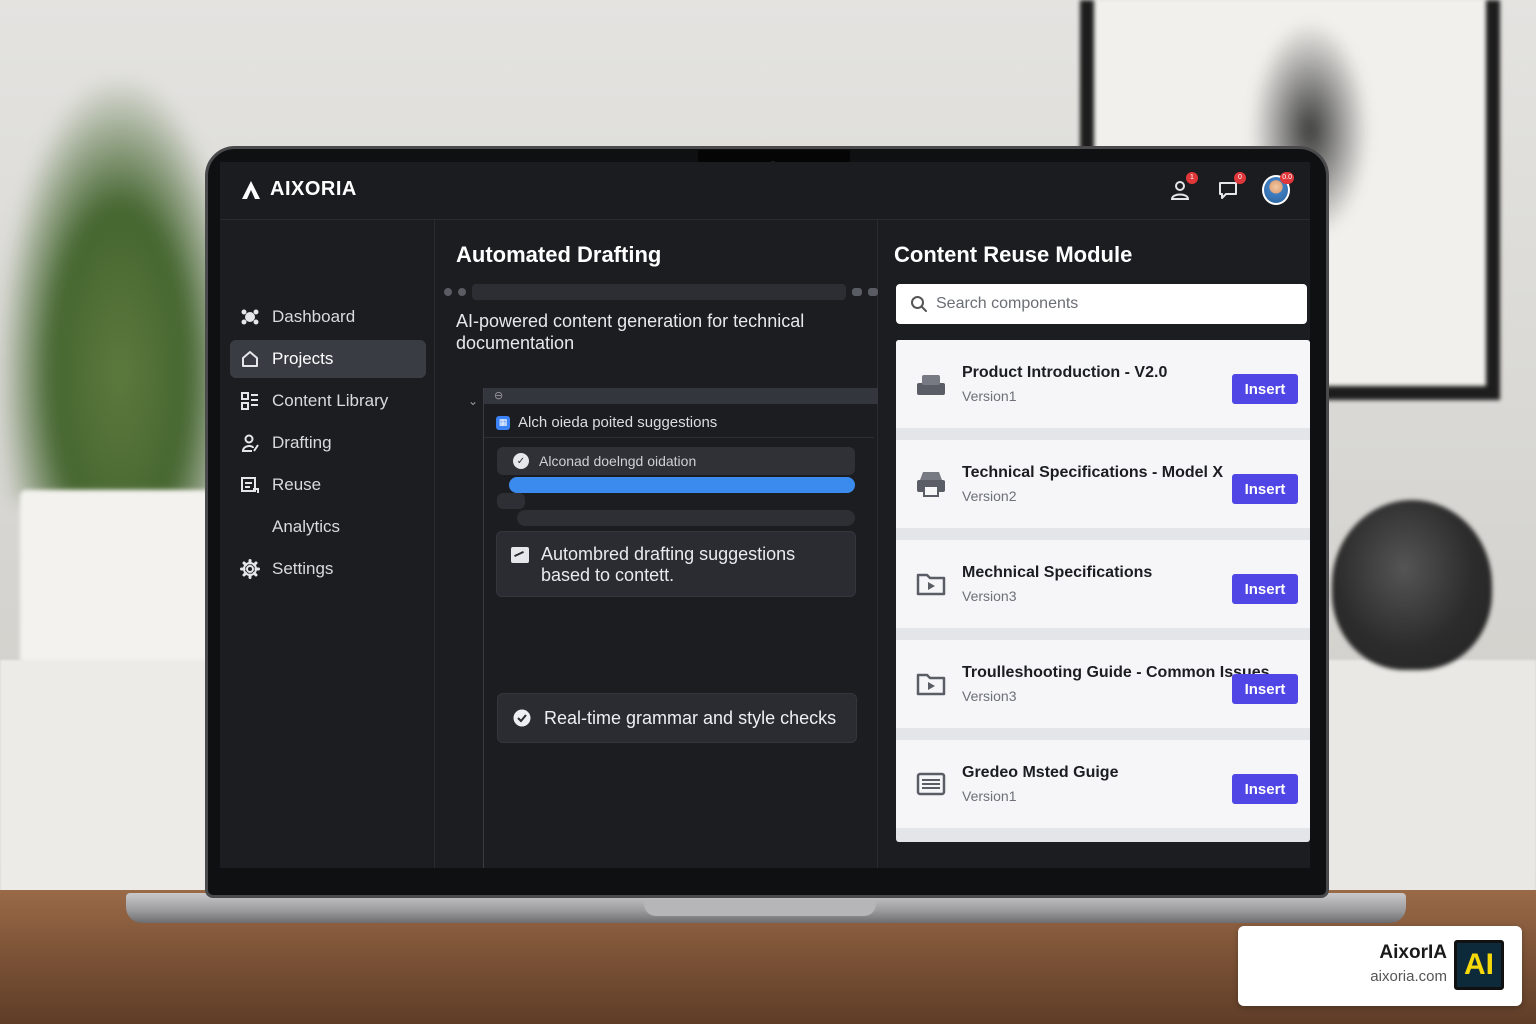  Describe the element at coordinates (520, 555) in the screenshot. I see `image-edit-icon` at that location.